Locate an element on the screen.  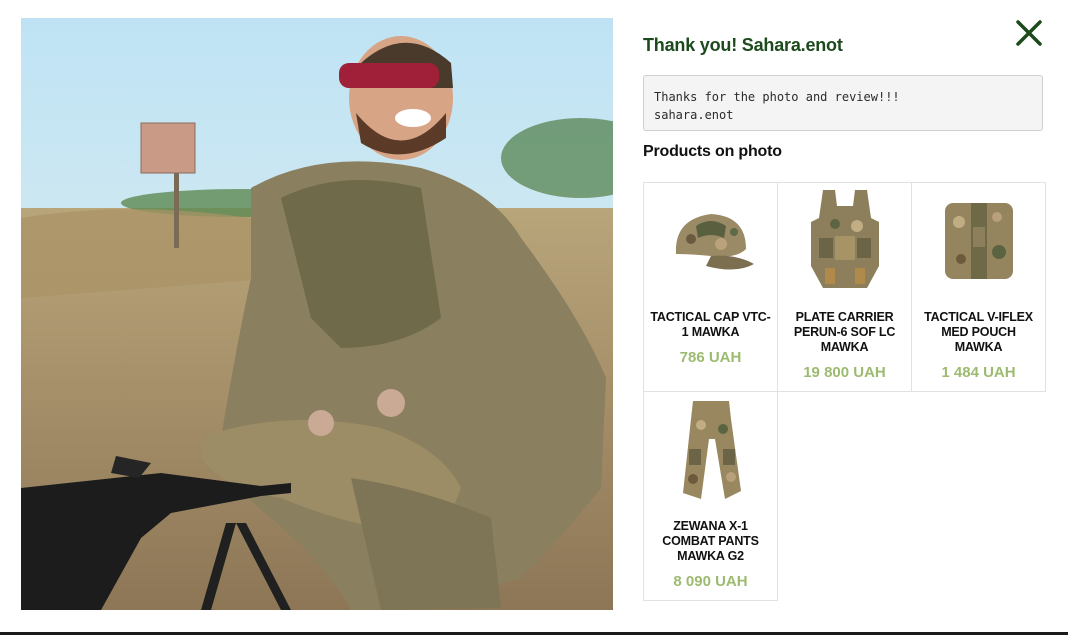
tactical-cap-icon is located at coordinates (710, 242).